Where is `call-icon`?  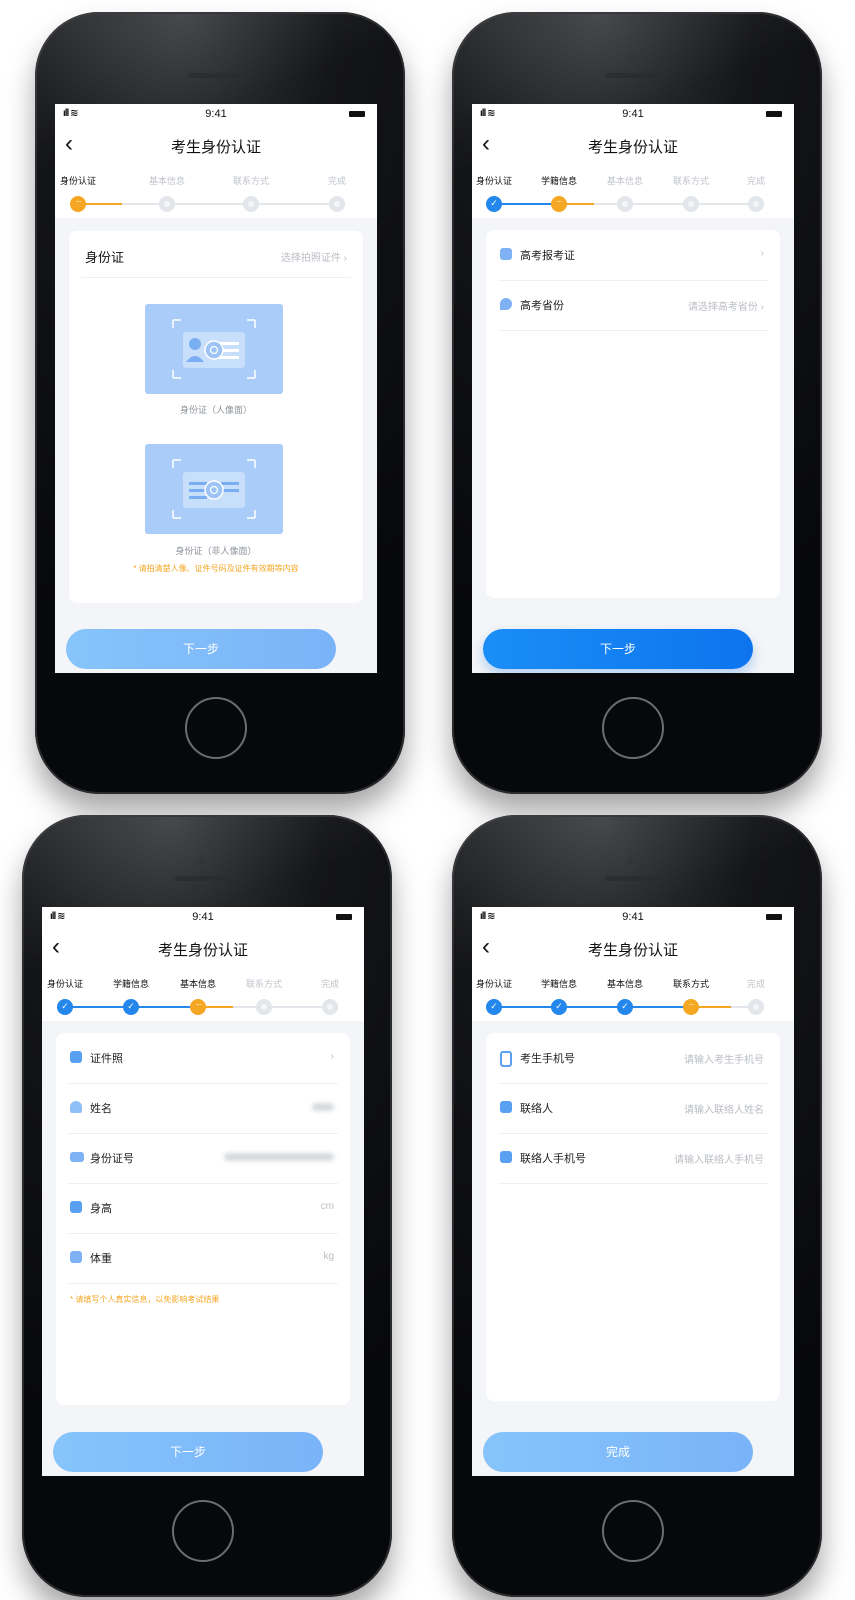
call-icon is located at coordinates (506, 1157).